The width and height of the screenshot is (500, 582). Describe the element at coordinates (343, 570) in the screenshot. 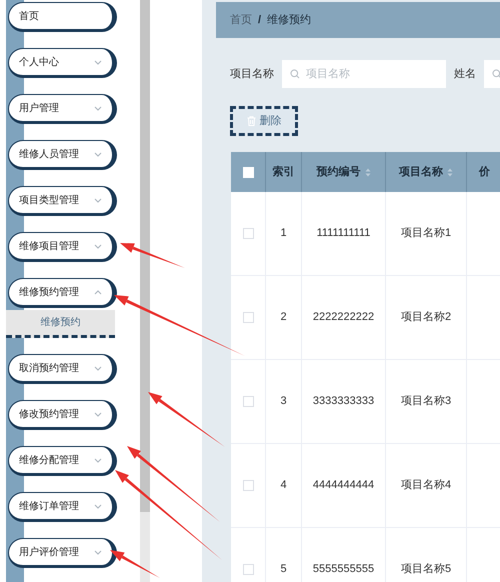

I see `table-cell-text: 5555555555` at that location.